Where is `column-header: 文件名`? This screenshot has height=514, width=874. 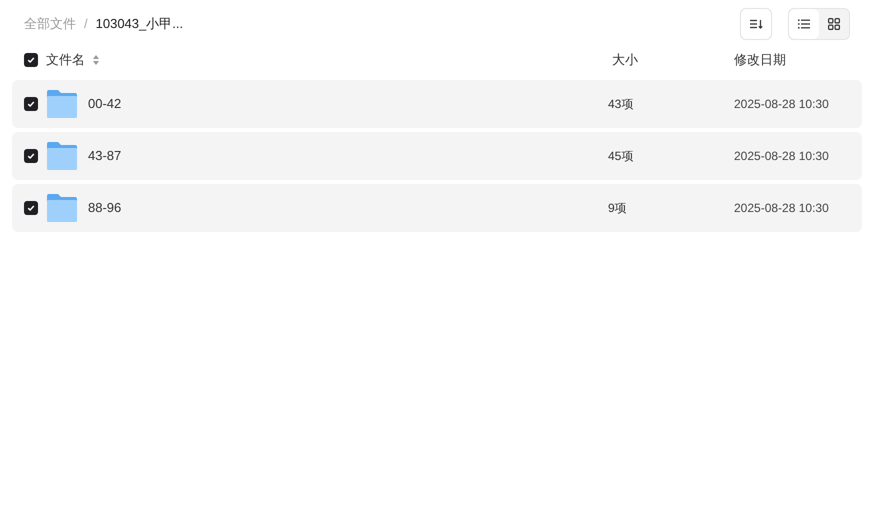
column-header: 文件名 is located at coordinates (65, 60).